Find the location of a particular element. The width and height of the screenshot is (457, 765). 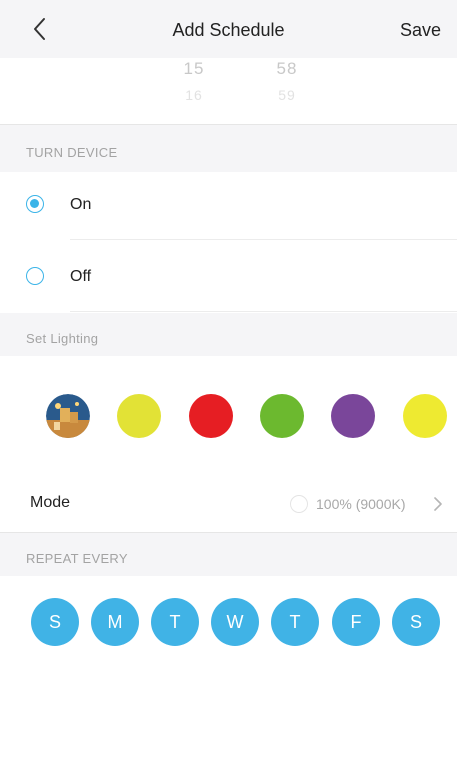

radio-option-off: Off is located at coordinates (228, 278).